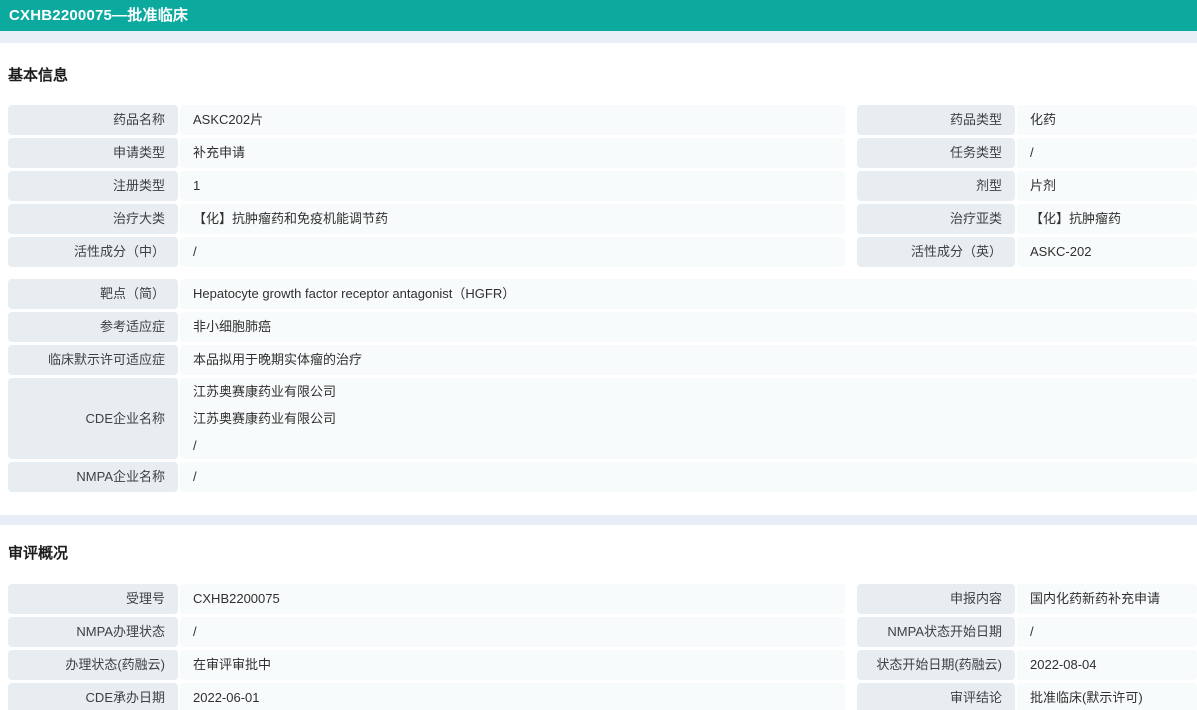 Image resolution: width=1197 pixels, height=710 pixels. What do you see at coordinates (1107, 599) in the screenshot?
I see `field-value: 国内化药新药补充申请` at bounding box center [1107, 599].